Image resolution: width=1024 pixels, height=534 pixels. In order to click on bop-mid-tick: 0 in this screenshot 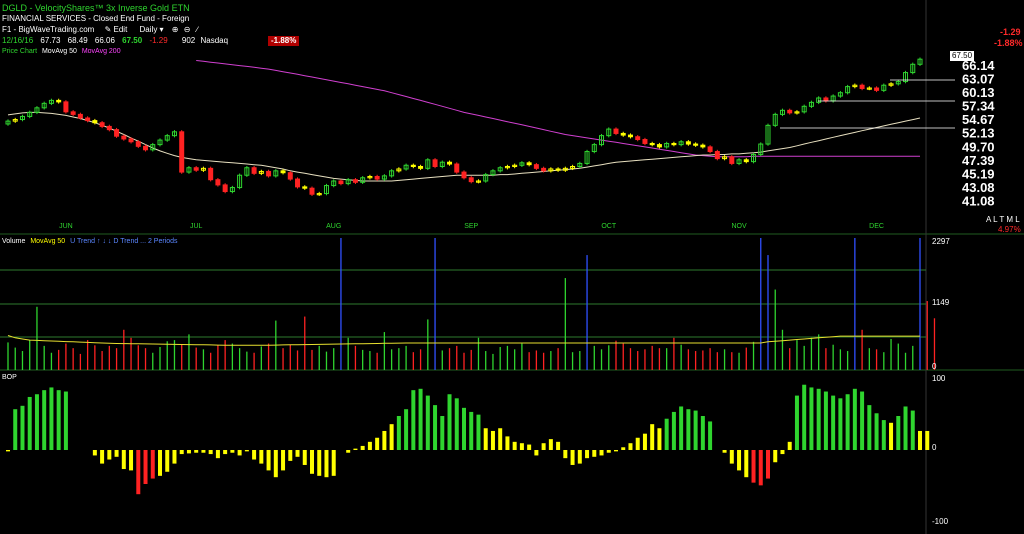, I will do `click(934, 447)`.